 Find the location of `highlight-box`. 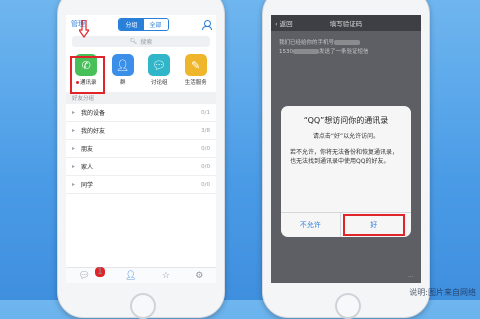

highlight-box is located at coordinates (87, 75).